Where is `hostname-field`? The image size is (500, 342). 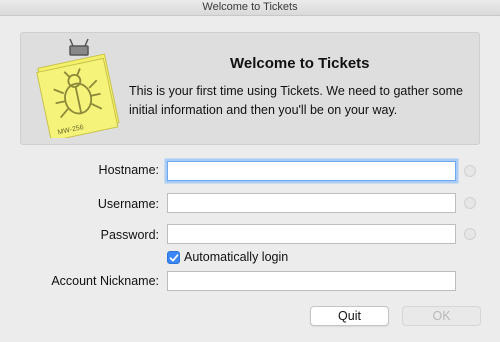
hostname-field is located at coordinates (311, 171).